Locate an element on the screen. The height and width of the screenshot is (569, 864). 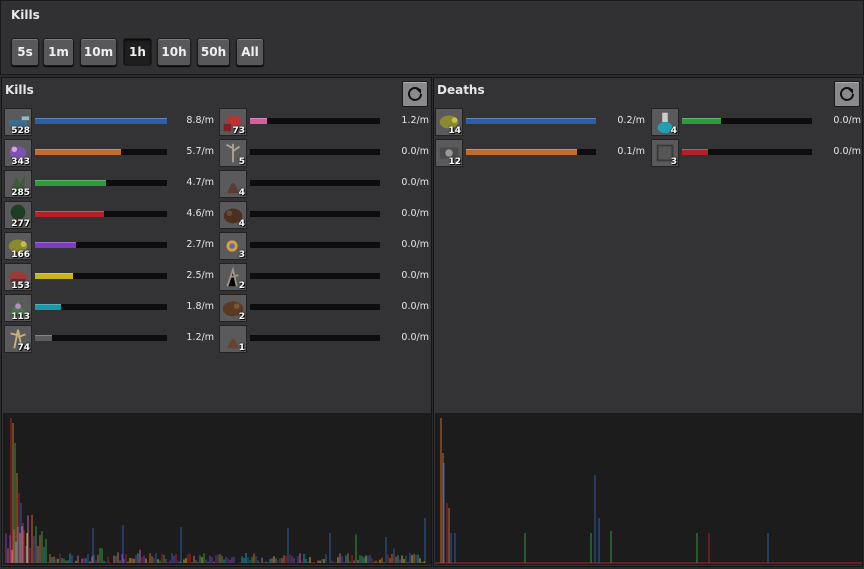
stat-row: 74 1.2/m is located at coordinates (109, 339).